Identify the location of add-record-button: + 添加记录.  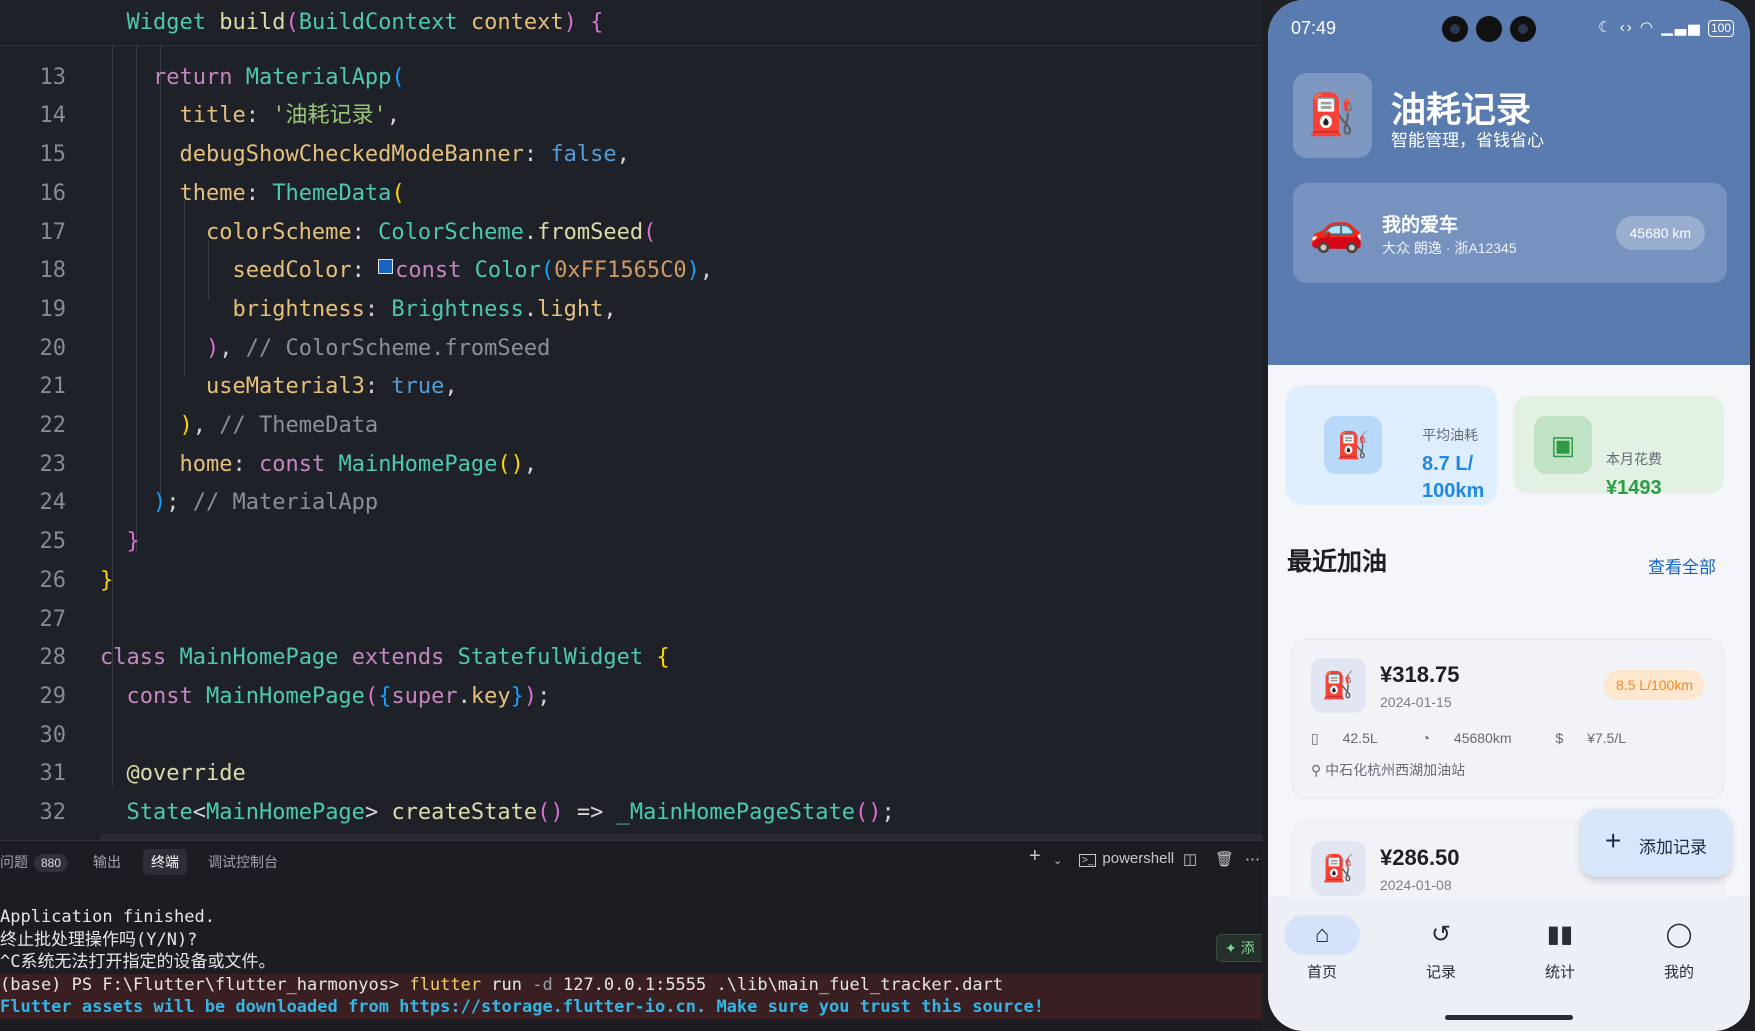
(1656, 843).